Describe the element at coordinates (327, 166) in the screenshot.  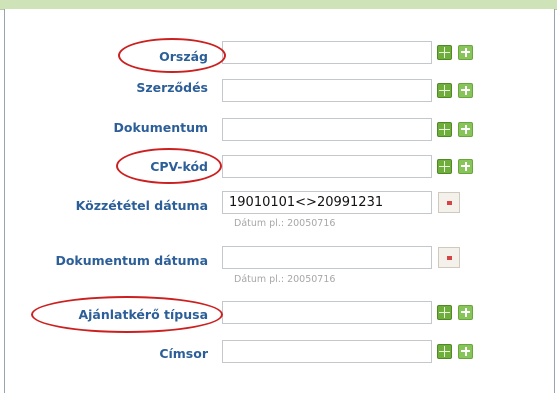
I see `cpv-code-input` at that location.